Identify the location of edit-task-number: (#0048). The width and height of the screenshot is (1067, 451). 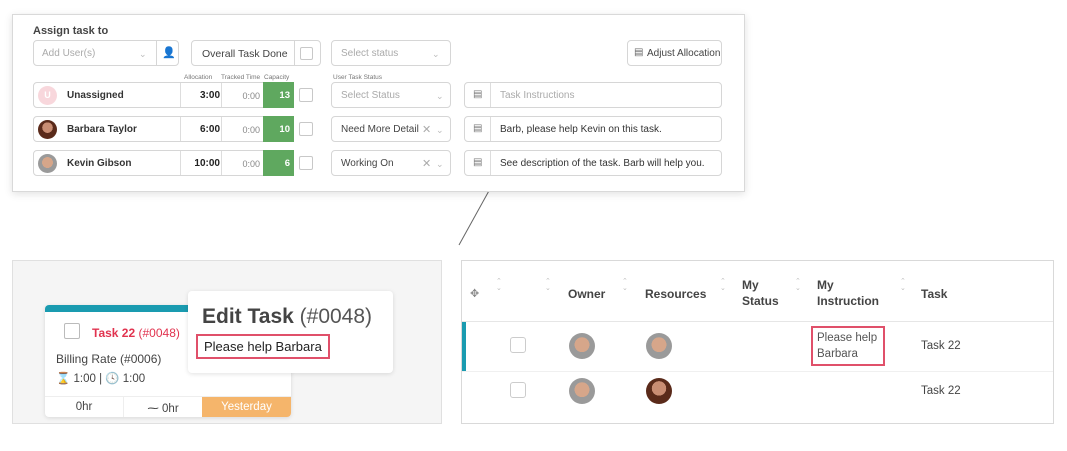
(336, 316).